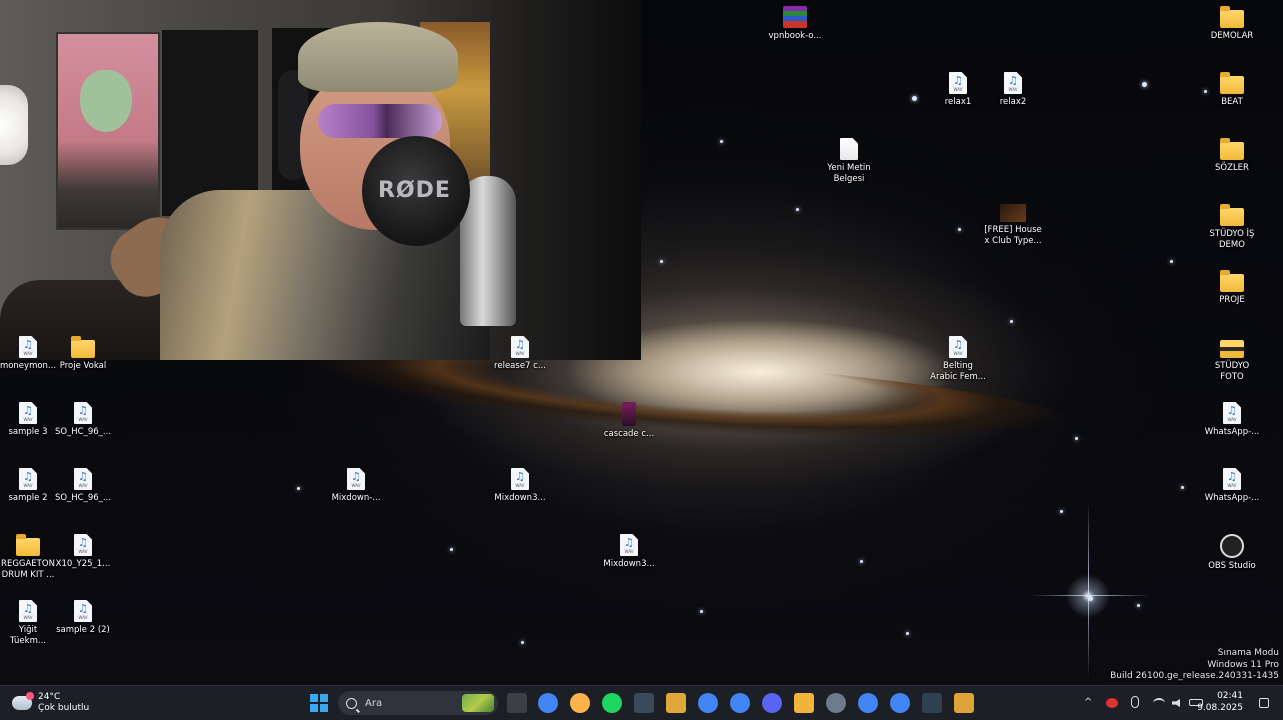 Image resolution: width=1283 pixels, height=720 pixels. Describe the element at coordinates (1232, 24) in the screenshot. I see `desktop-icon: DEMOLAR` at that location.